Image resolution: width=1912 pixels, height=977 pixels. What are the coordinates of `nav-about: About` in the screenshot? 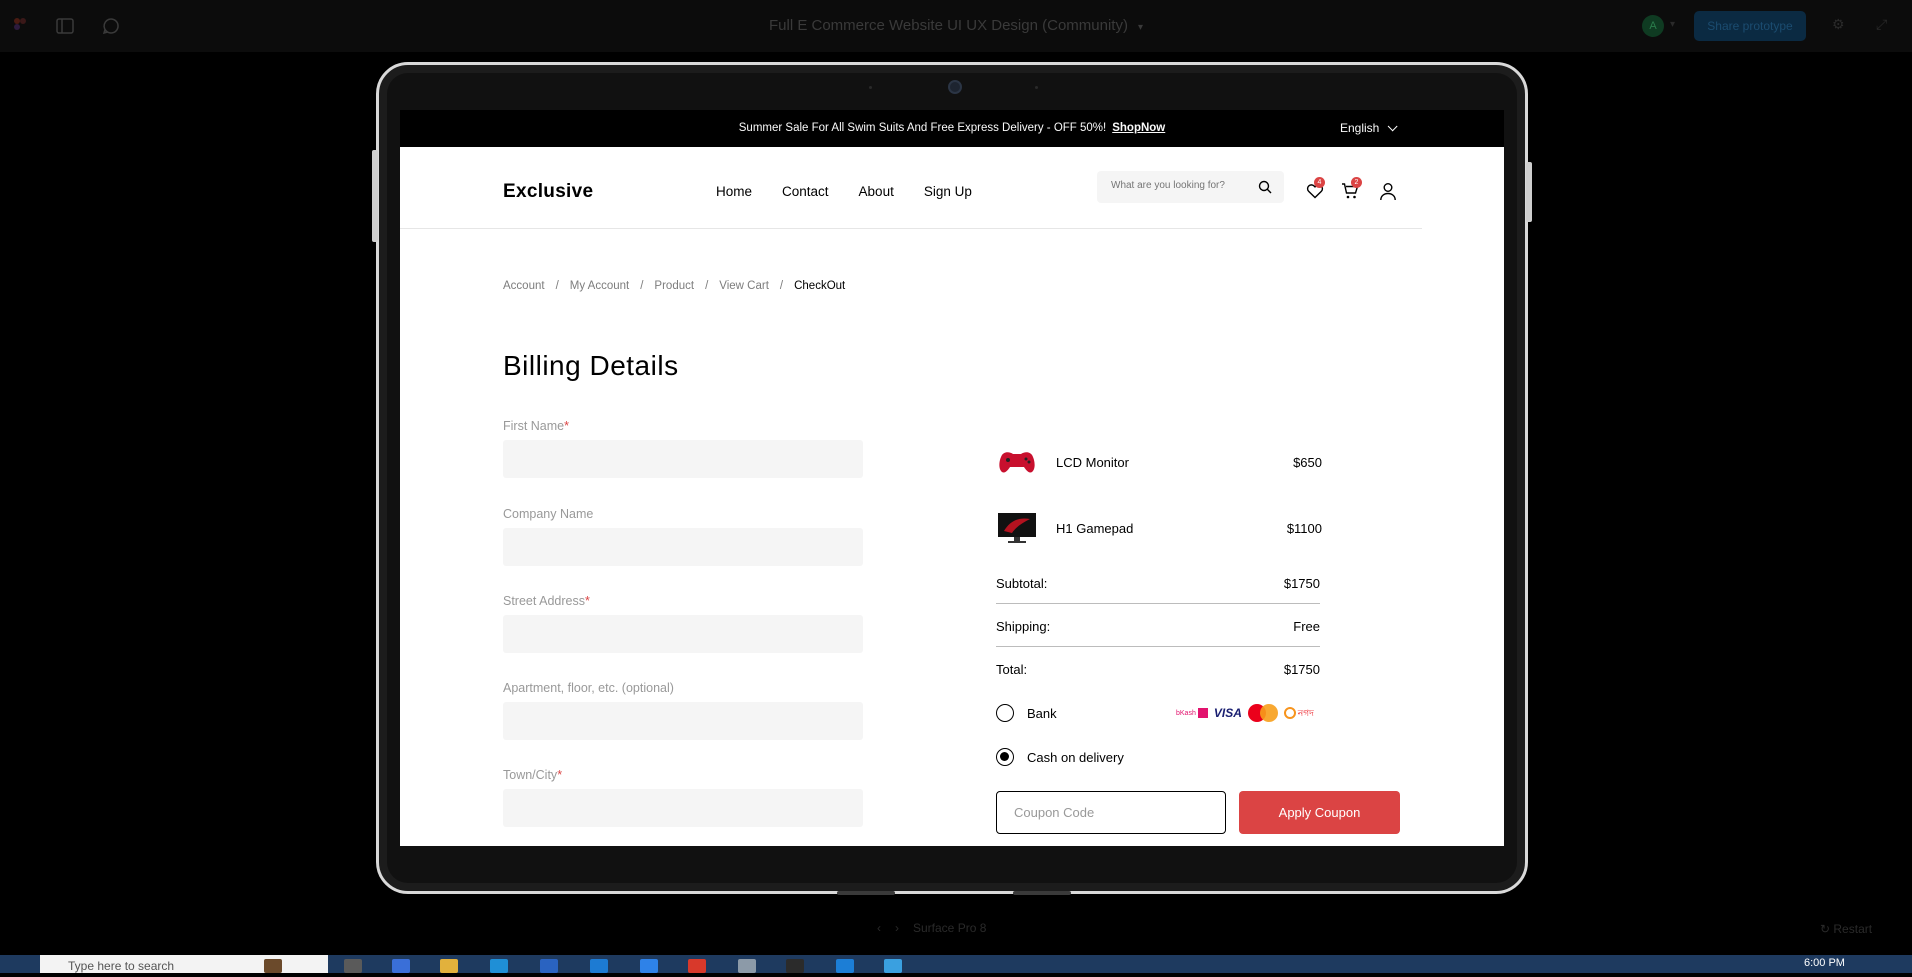 It's located at (876, 191).